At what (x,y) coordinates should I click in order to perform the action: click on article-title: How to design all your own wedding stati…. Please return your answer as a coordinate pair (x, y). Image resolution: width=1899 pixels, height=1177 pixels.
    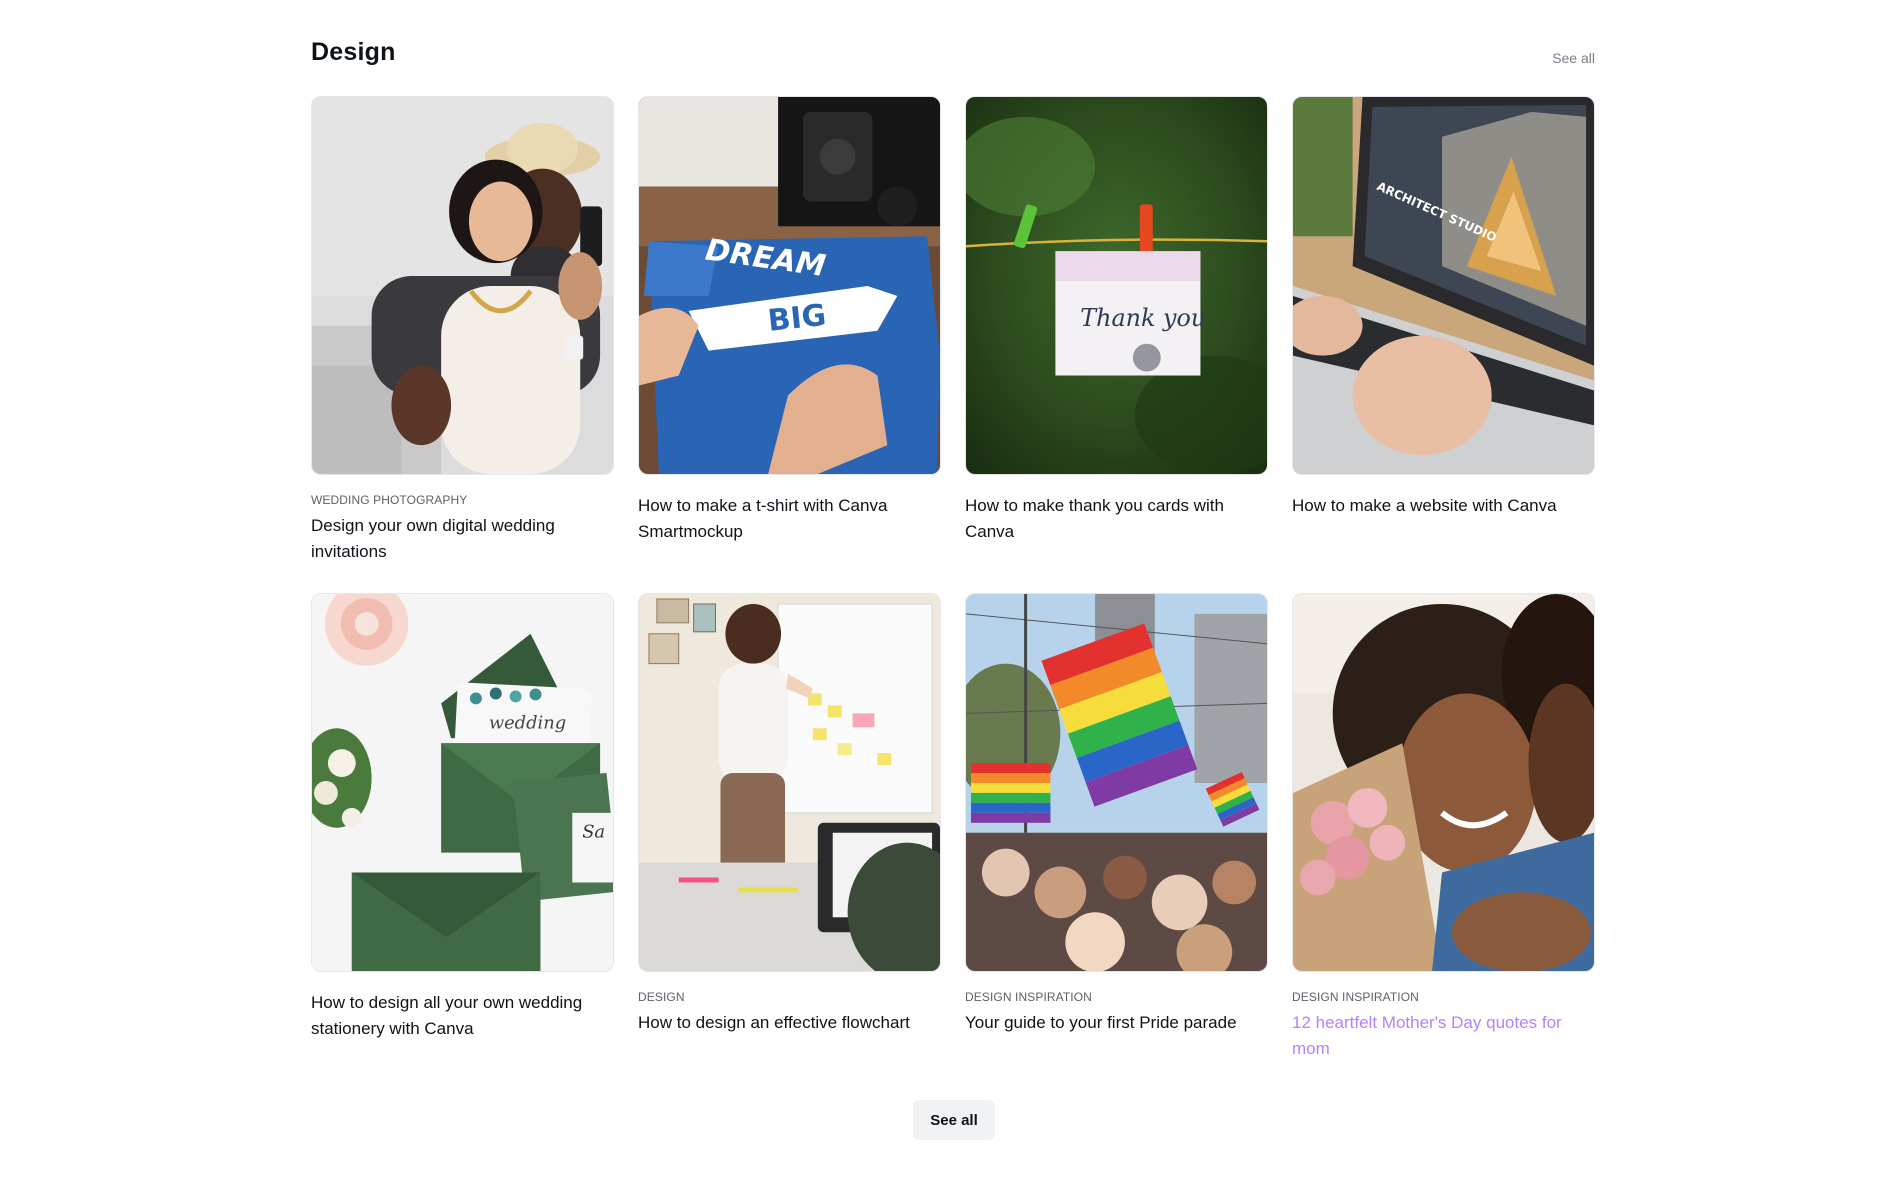
    Looking at the image, I should click on (462, 1016).